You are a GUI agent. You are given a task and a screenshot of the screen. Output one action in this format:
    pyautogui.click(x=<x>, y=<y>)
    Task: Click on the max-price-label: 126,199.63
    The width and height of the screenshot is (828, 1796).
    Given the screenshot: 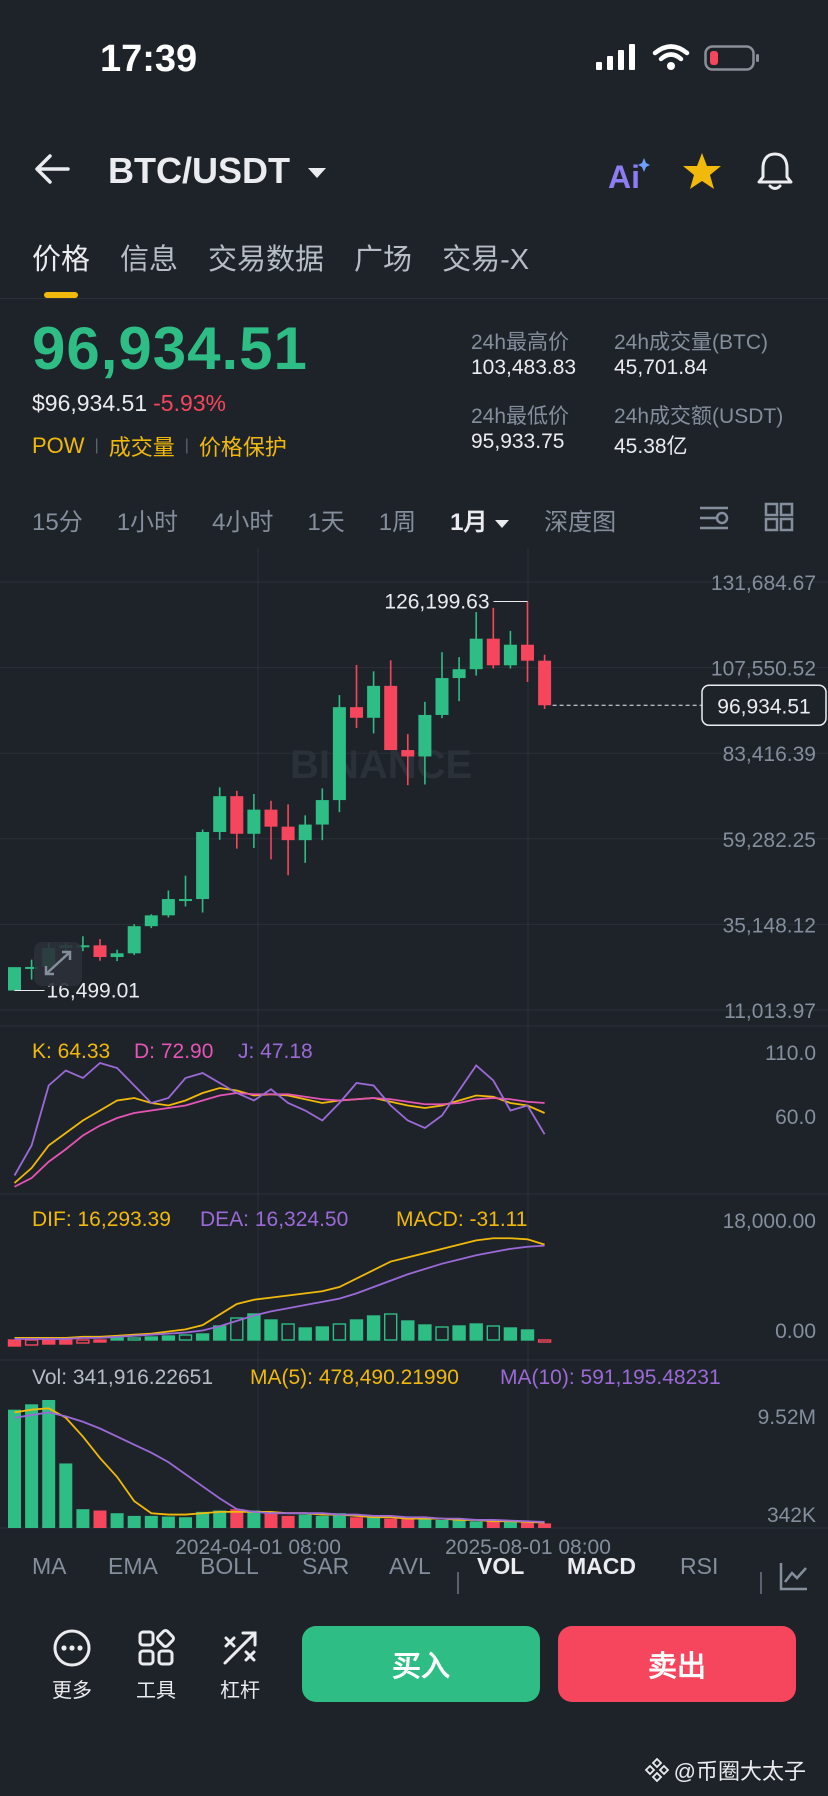 What is the action you would take?
    pyautogui.click(x=436, y=601)
    